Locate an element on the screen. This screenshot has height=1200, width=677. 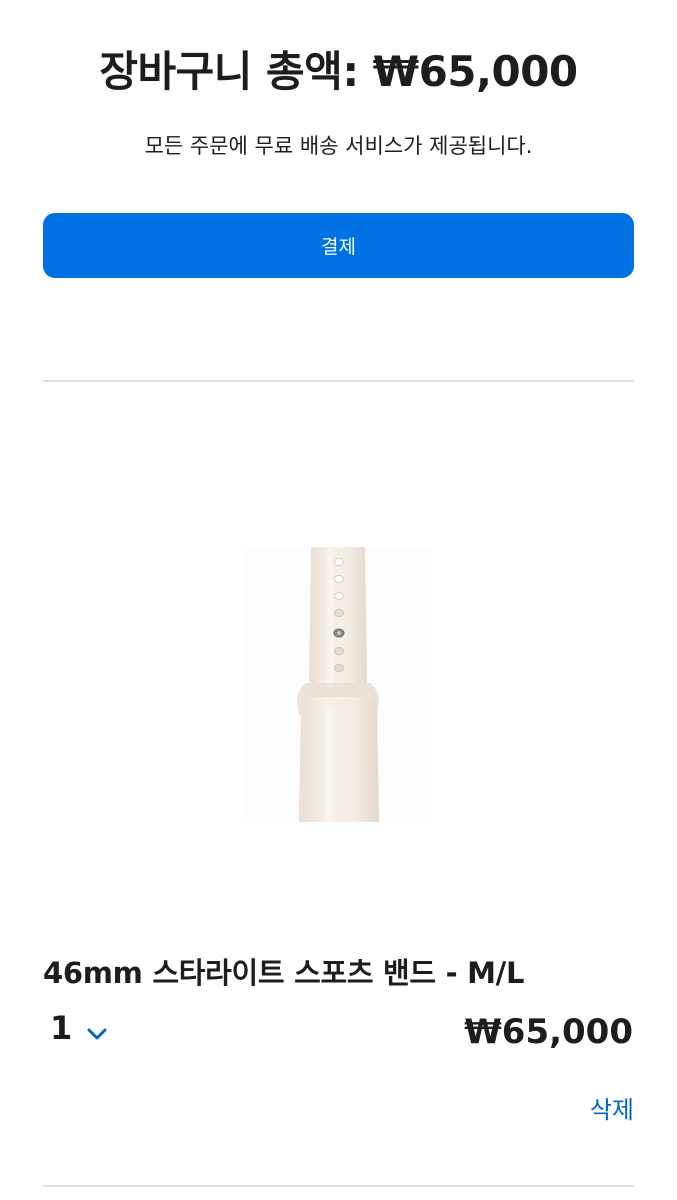
product-image is located at coordinates (338, 684).